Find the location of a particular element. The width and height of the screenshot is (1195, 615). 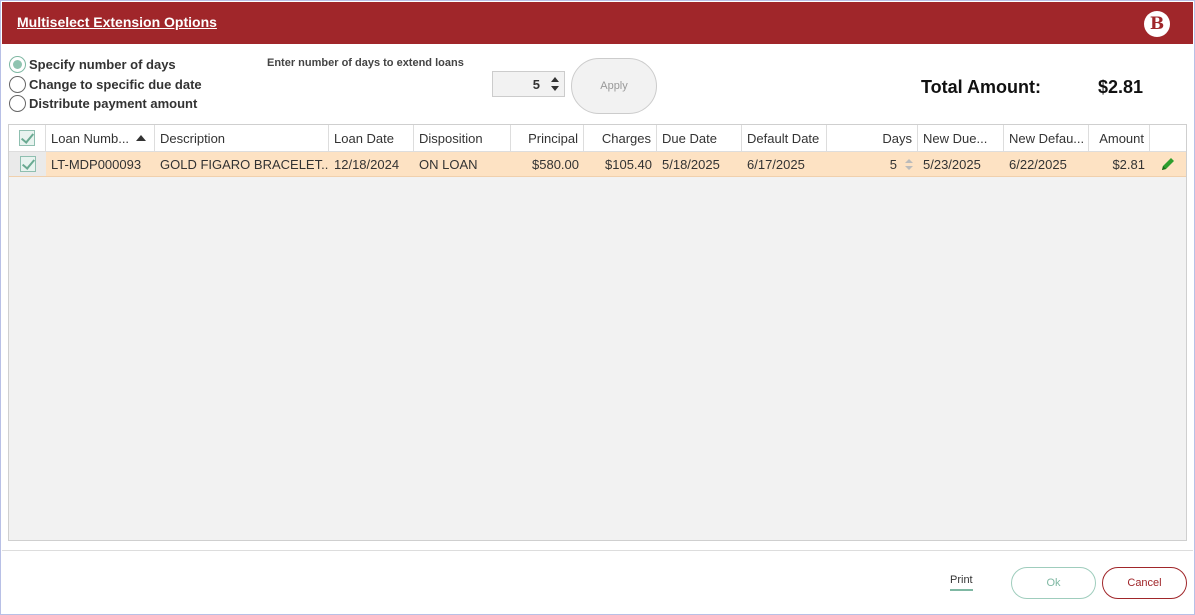

cancel-button: Cancel is located at coordinates (1144, 583).